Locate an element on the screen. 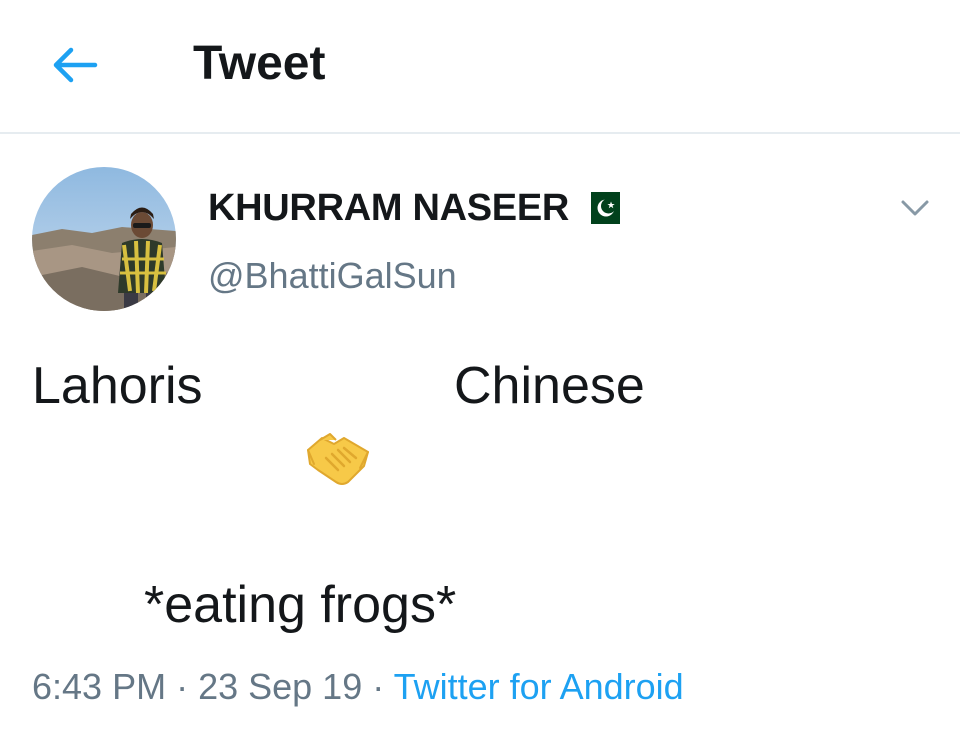 This screenshot has height=733, width=960. arrow-left-icon is located at coordinates (75, 65).